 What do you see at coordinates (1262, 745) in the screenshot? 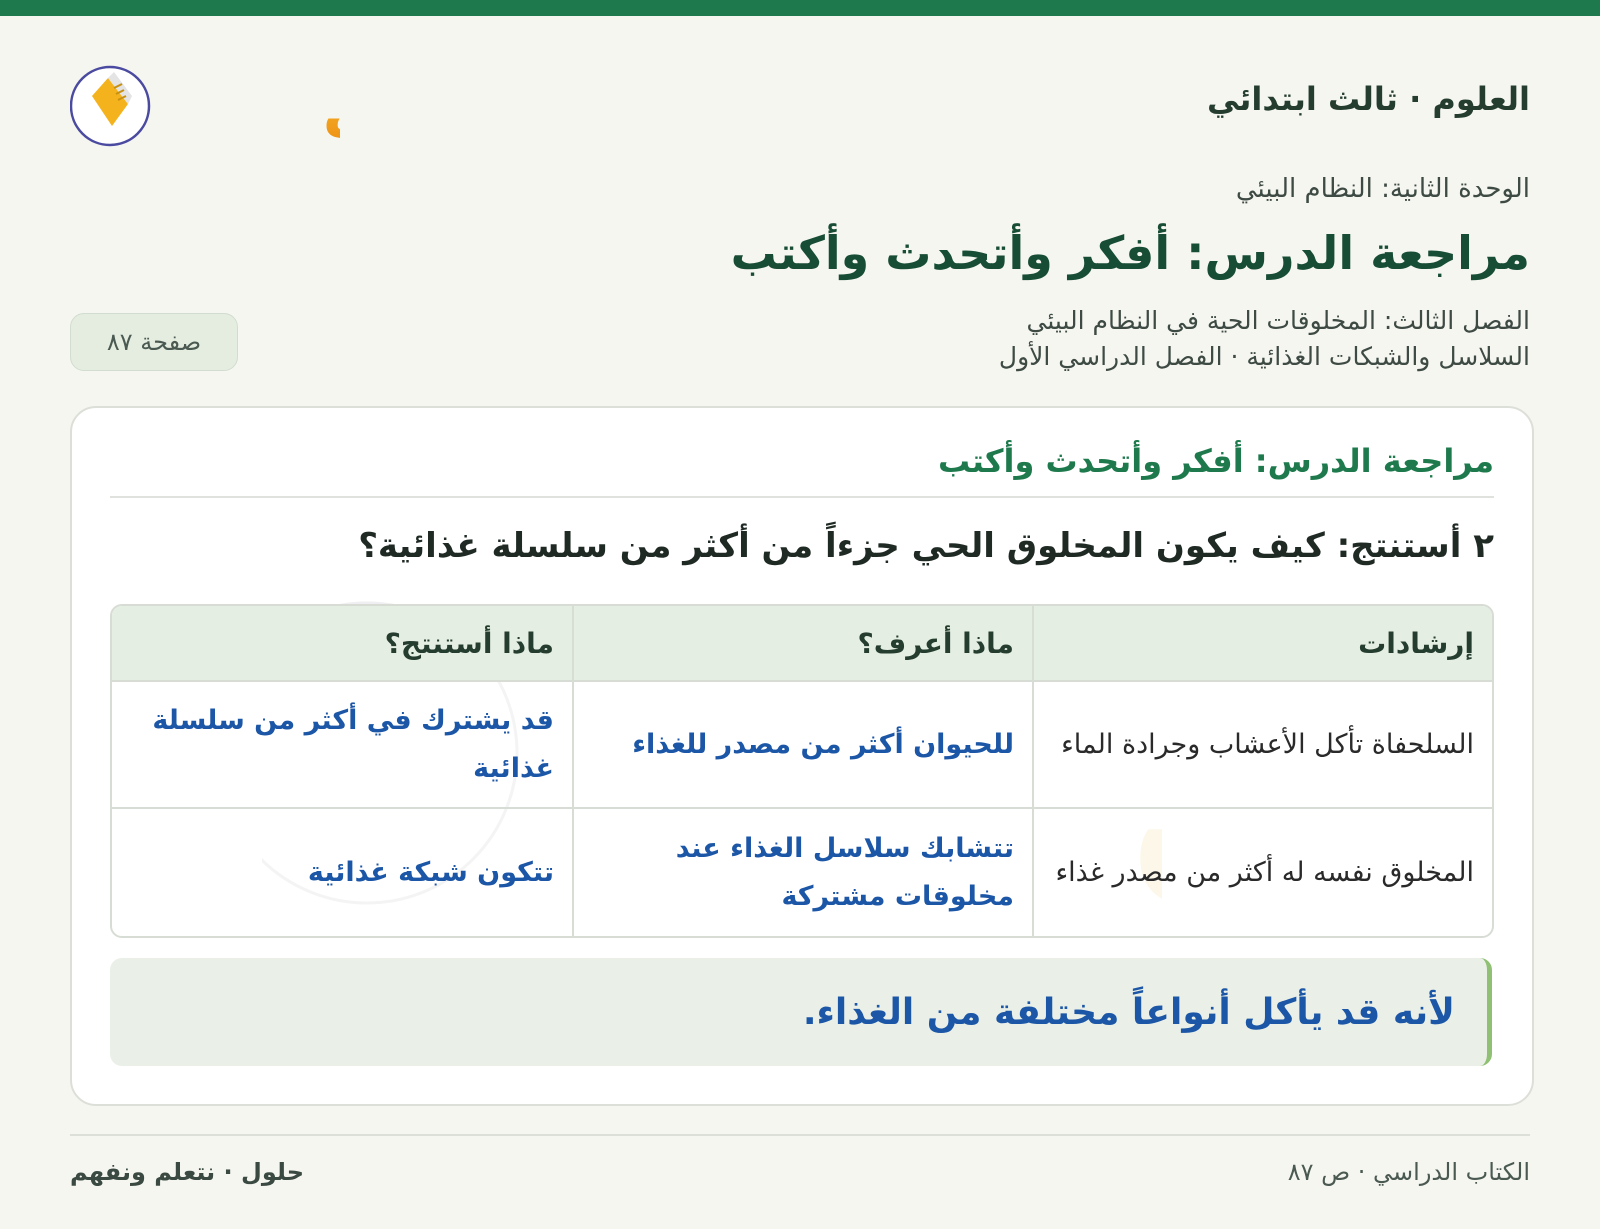
I see `table-cell-guideline: السلحفاة تأكل الأعشاب وجرادة الماء` at bounding box center [1262, 745].